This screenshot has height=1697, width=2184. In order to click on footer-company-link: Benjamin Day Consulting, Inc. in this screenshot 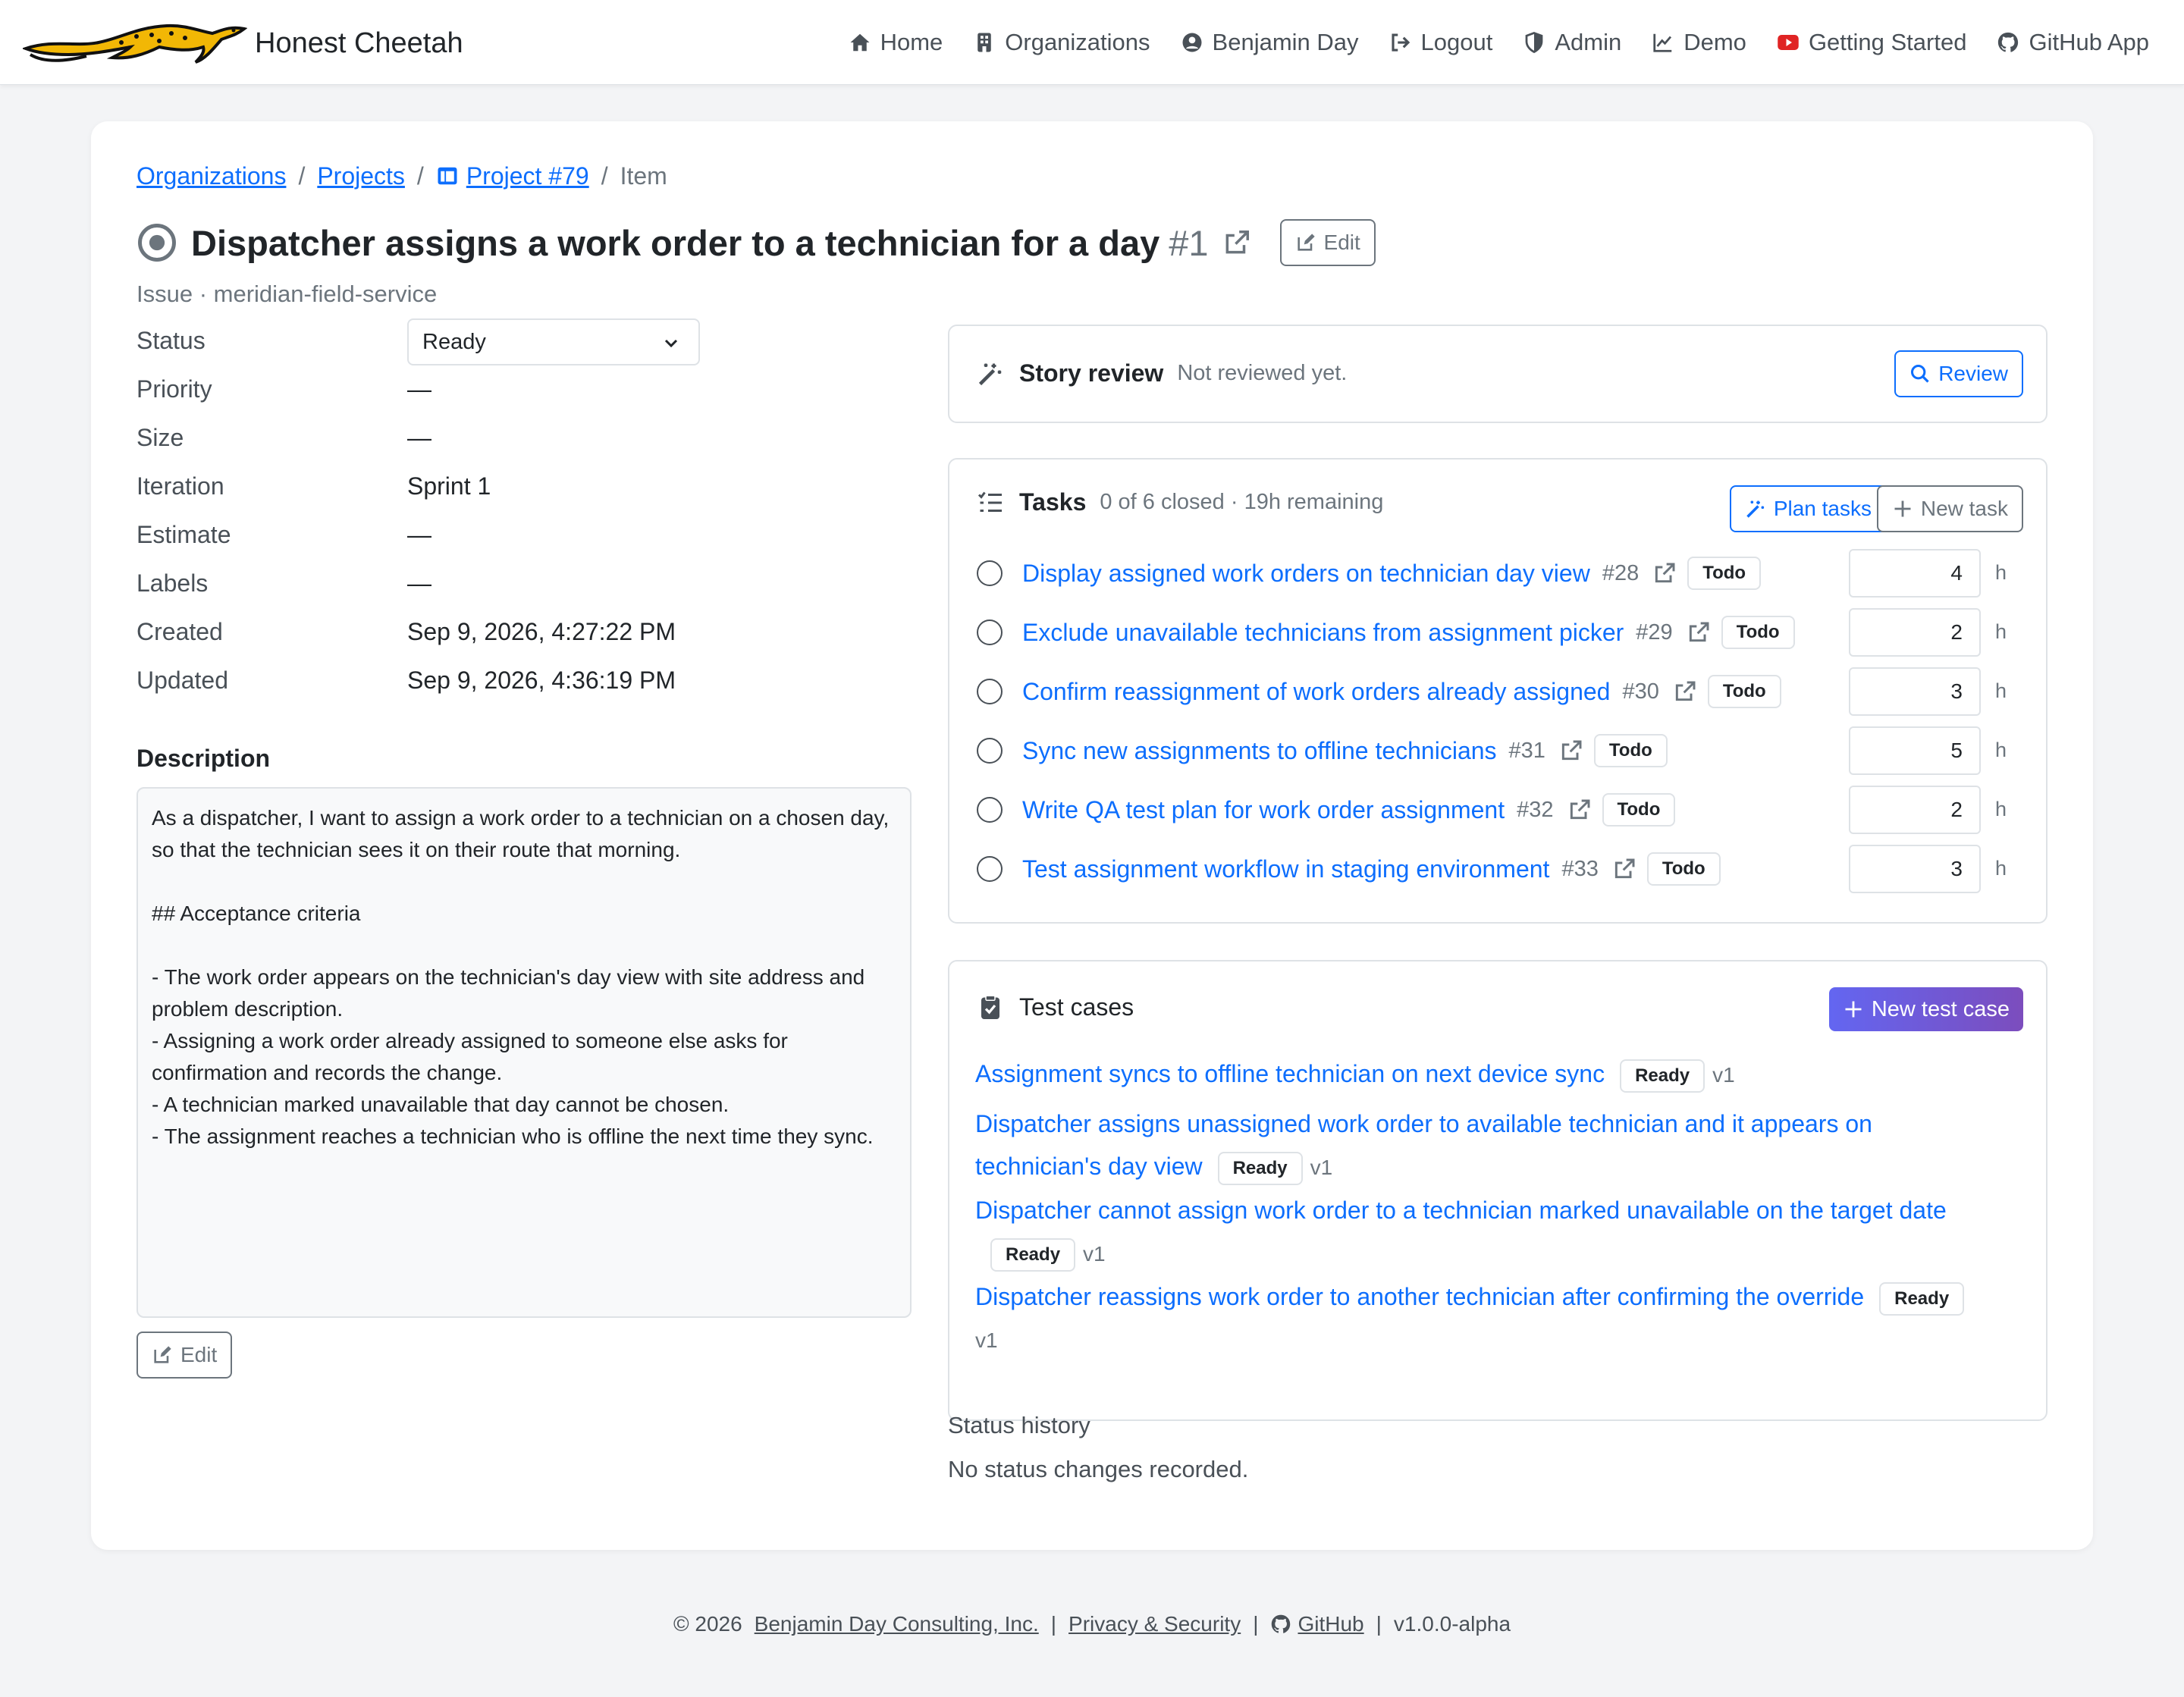, I will do `click(897, 1624)`.